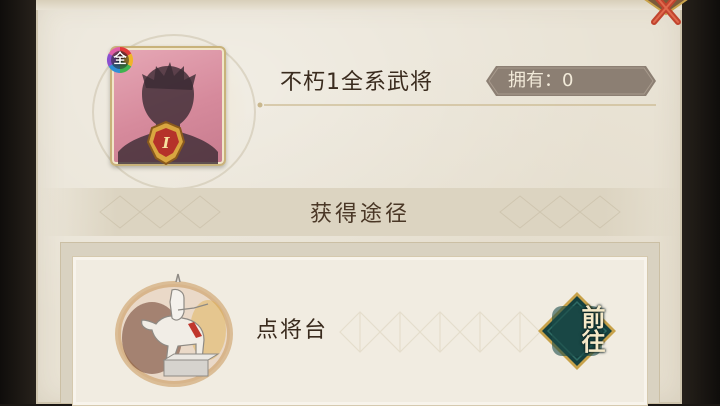 The height and width of the screenshot is (406, 720). What do you see at coordinates (359, 5) in the screenshot?
I see `panel-top-edge` at bounding box center [359, 5].